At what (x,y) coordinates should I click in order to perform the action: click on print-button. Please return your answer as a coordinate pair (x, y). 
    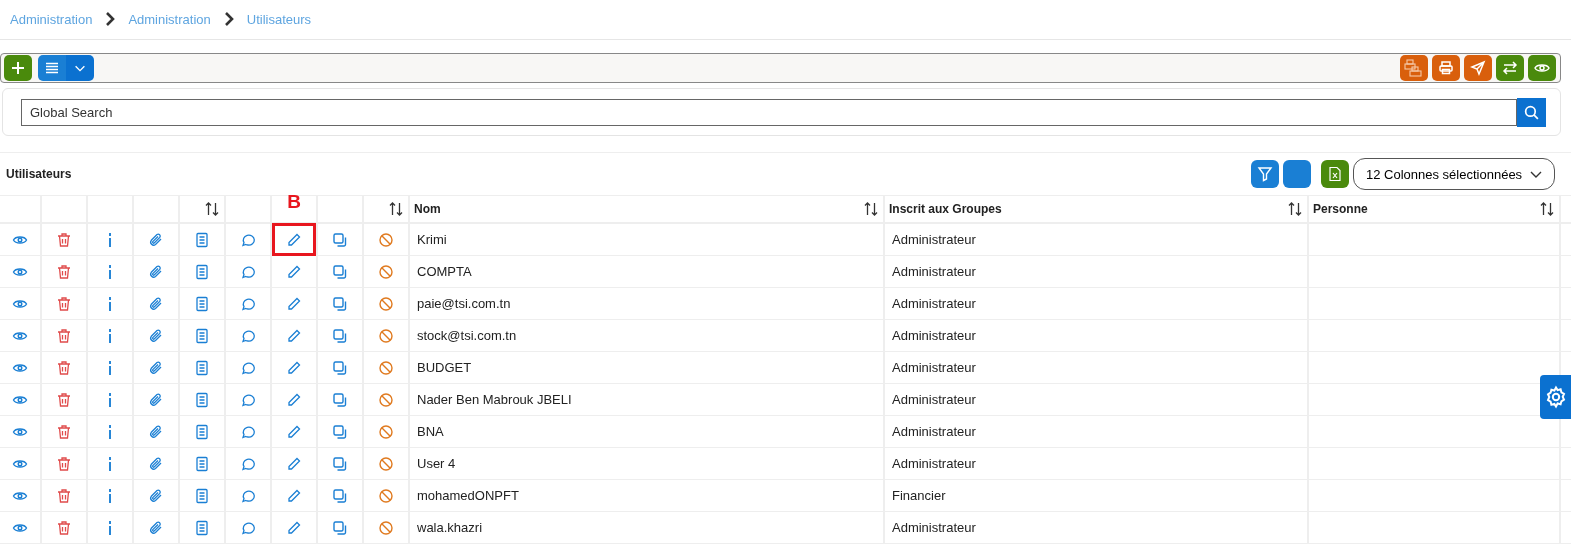
    Looking at the image, I should click on (1446, 68).